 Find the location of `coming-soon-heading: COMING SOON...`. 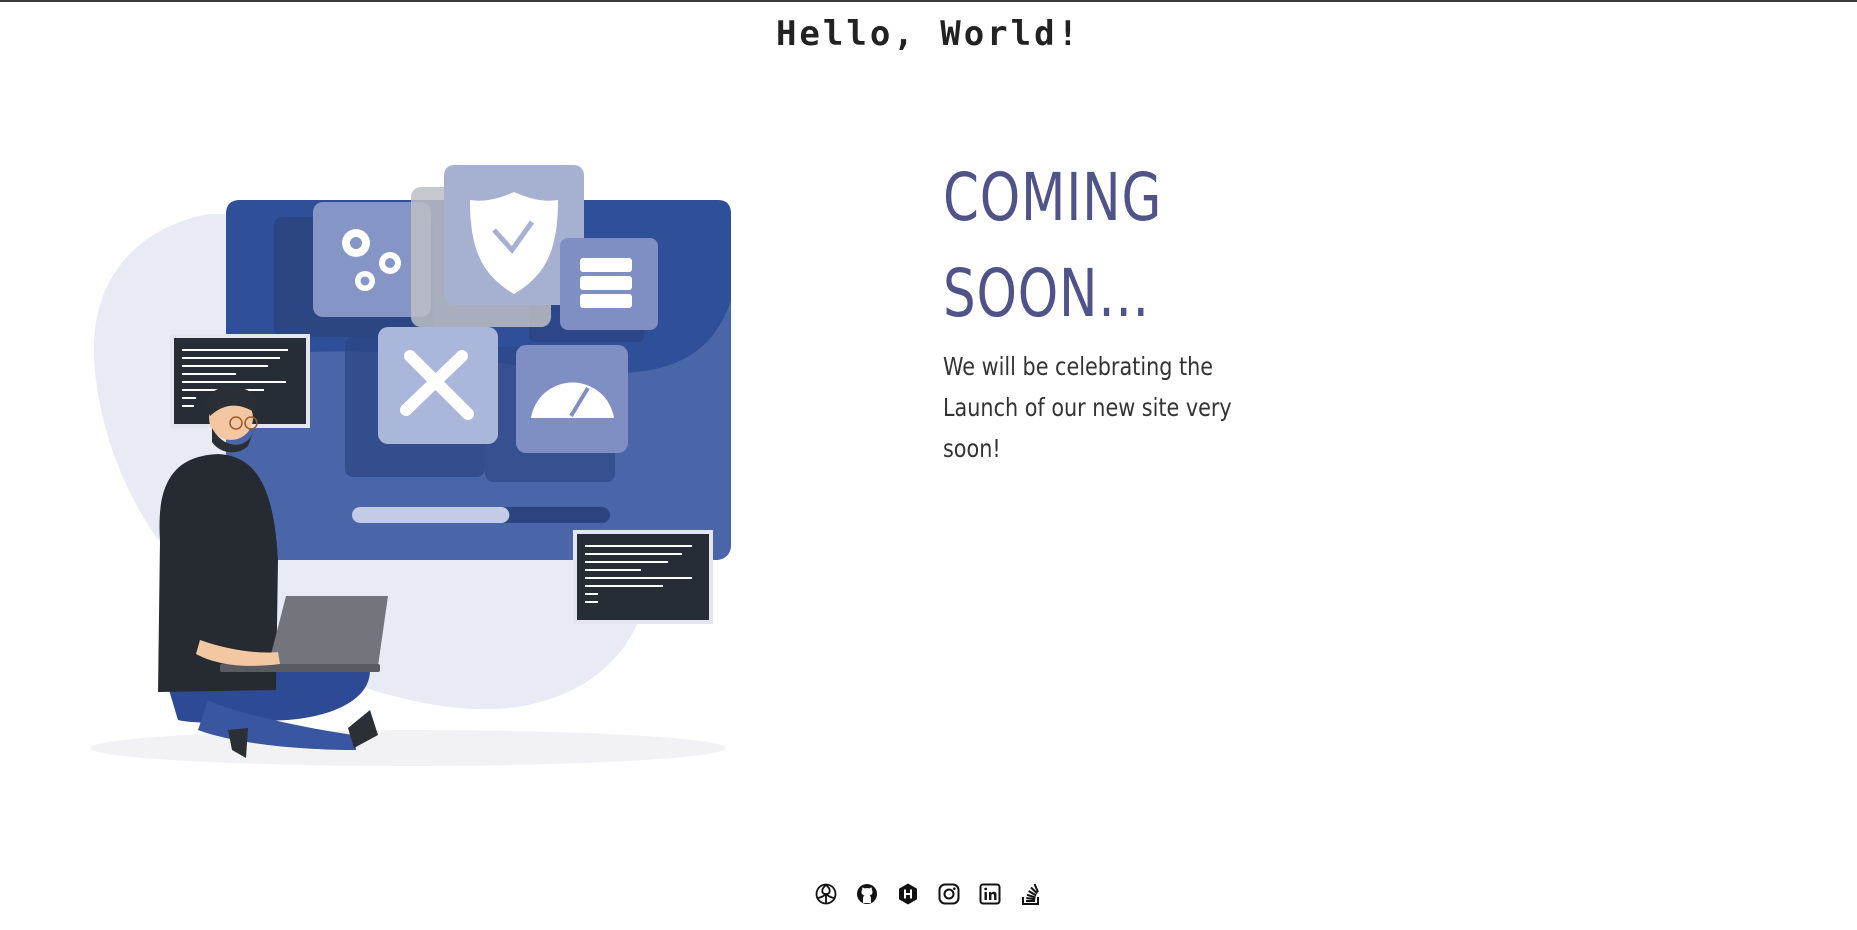

coming-soon-heading: COMING SOON... is located at coordinates (1052, 246).